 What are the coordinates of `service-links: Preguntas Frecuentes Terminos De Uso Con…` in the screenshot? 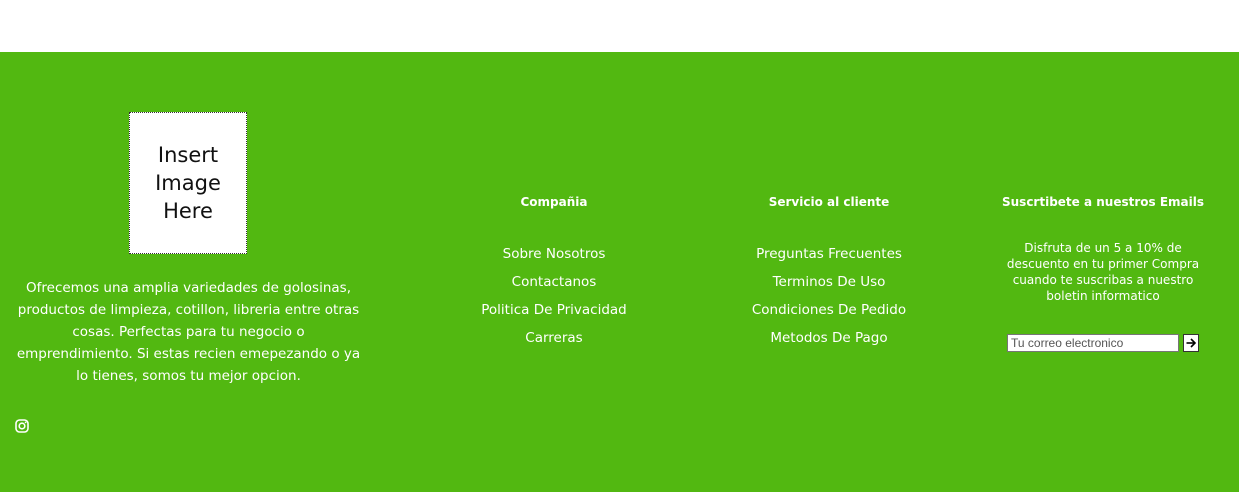 It's located at (829, 296).